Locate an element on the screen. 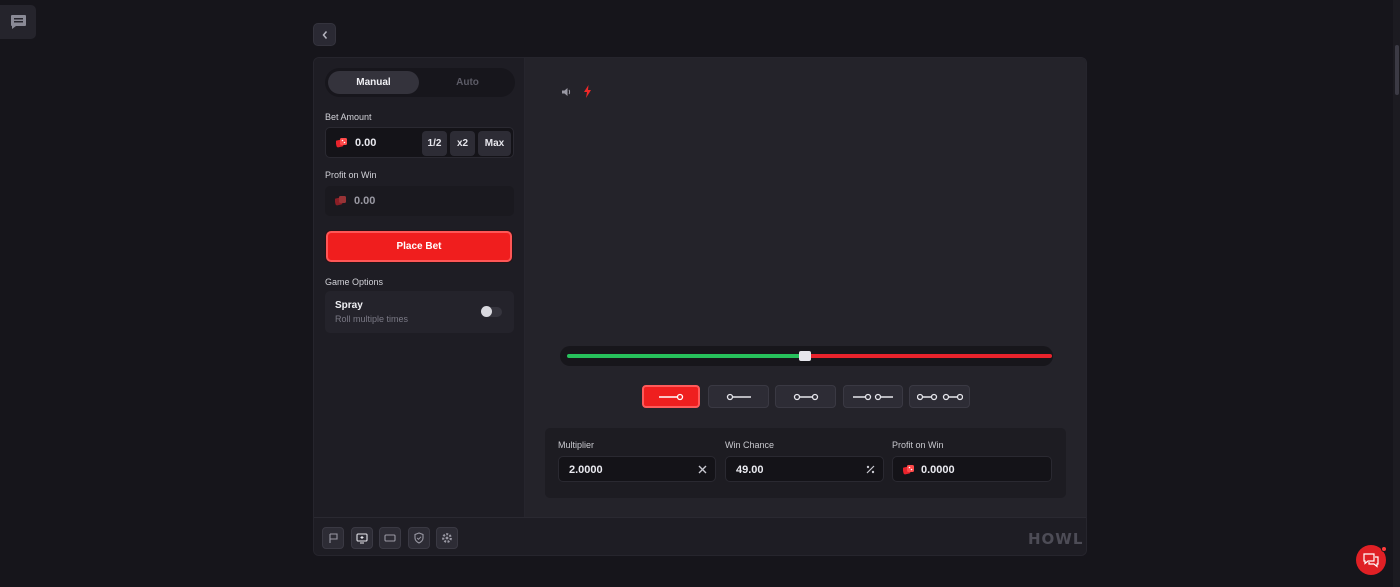 The width and height of the screenshot is (1400, 587). slider-win-segment is located at coordinates (686, 356).